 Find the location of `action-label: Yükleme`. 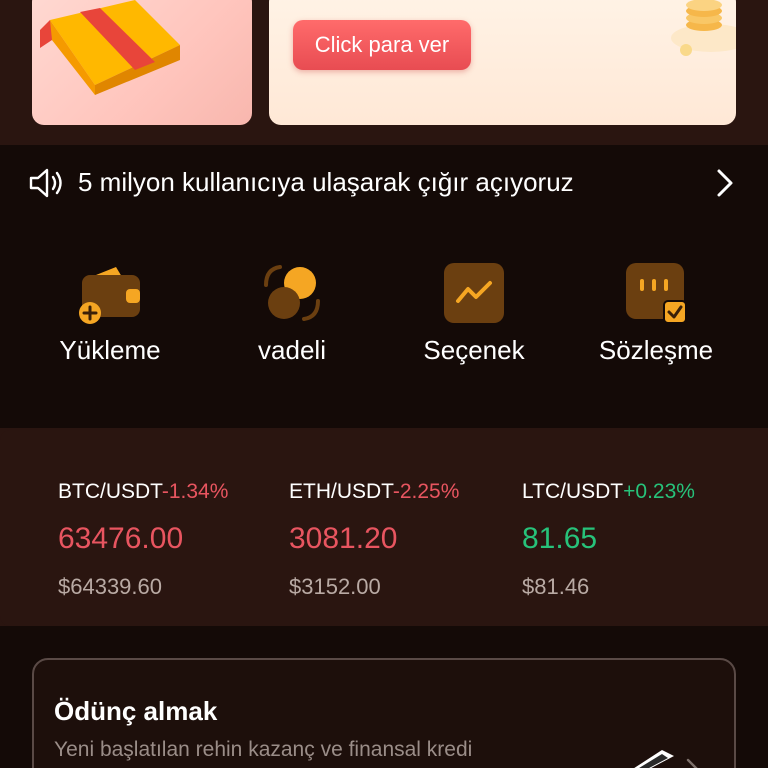

action-label: Yükleme is located at coordinates (110, 350).